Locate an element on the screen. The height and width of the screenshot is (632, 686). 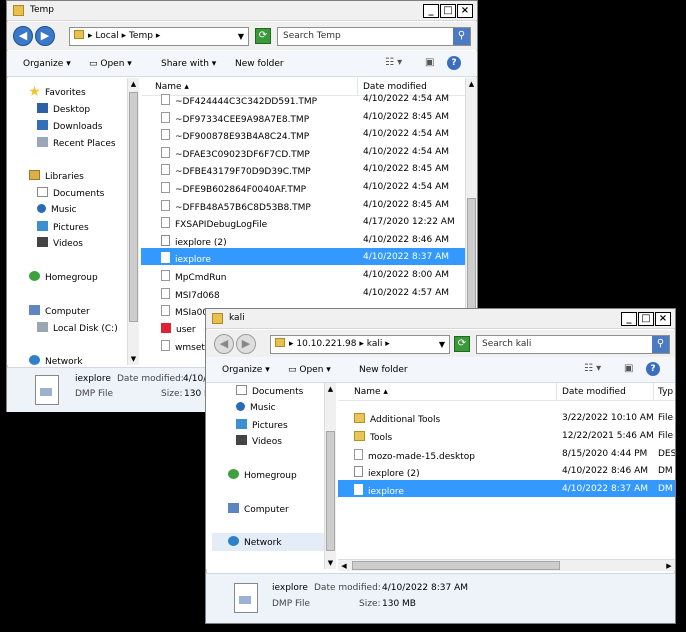
nav-libraries: Libraries is located at coordinates (56, 176).